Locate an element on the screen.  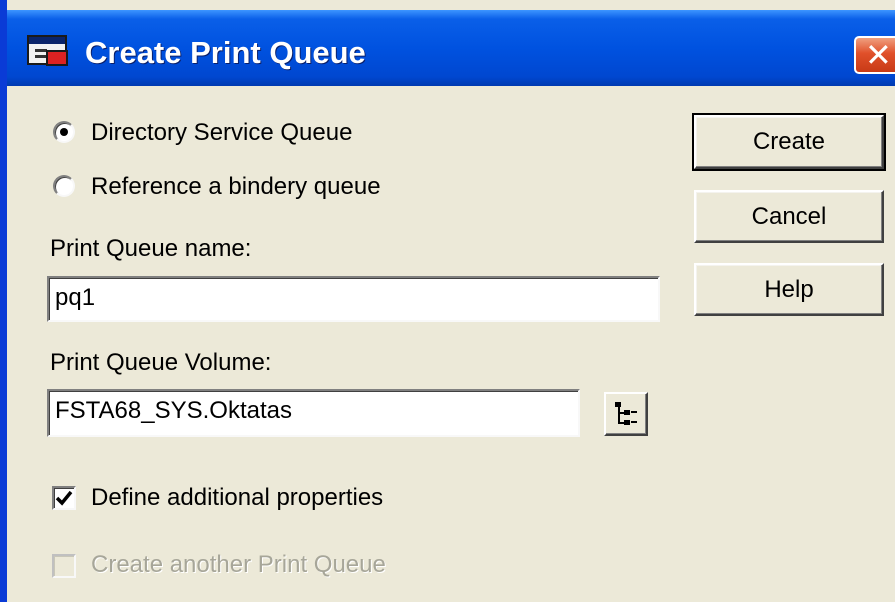
checkmark-icon is located at coordinates (64, 498).